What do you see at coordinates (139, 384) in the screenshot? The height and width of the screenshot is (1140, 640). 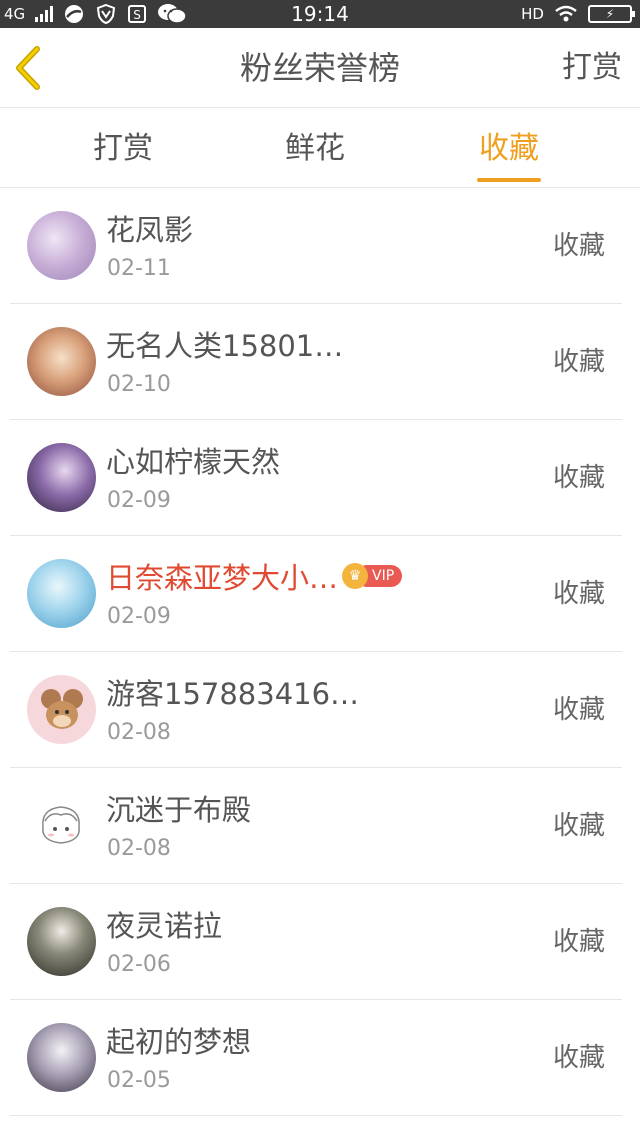 I see `item-date: 02-10` at bounding box center [139, 384].